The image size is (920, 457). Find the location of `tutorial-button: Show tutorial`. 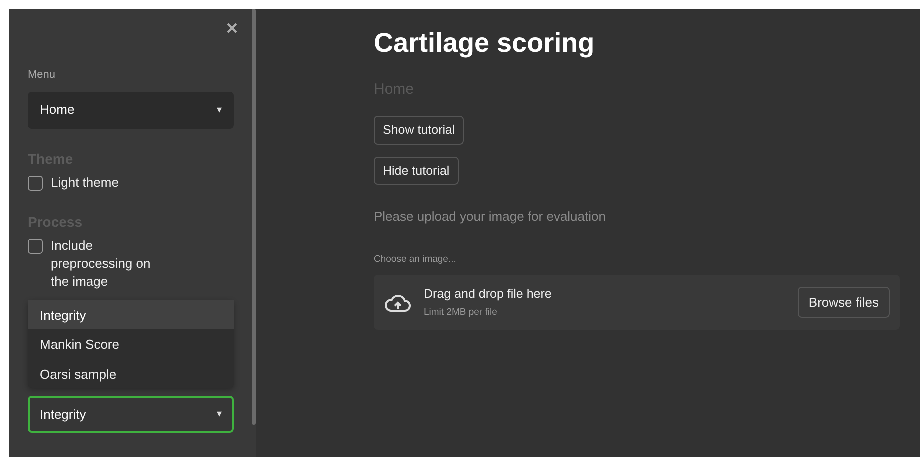

tutorial-button: Show tutorial is located at coordinates (419, 130).